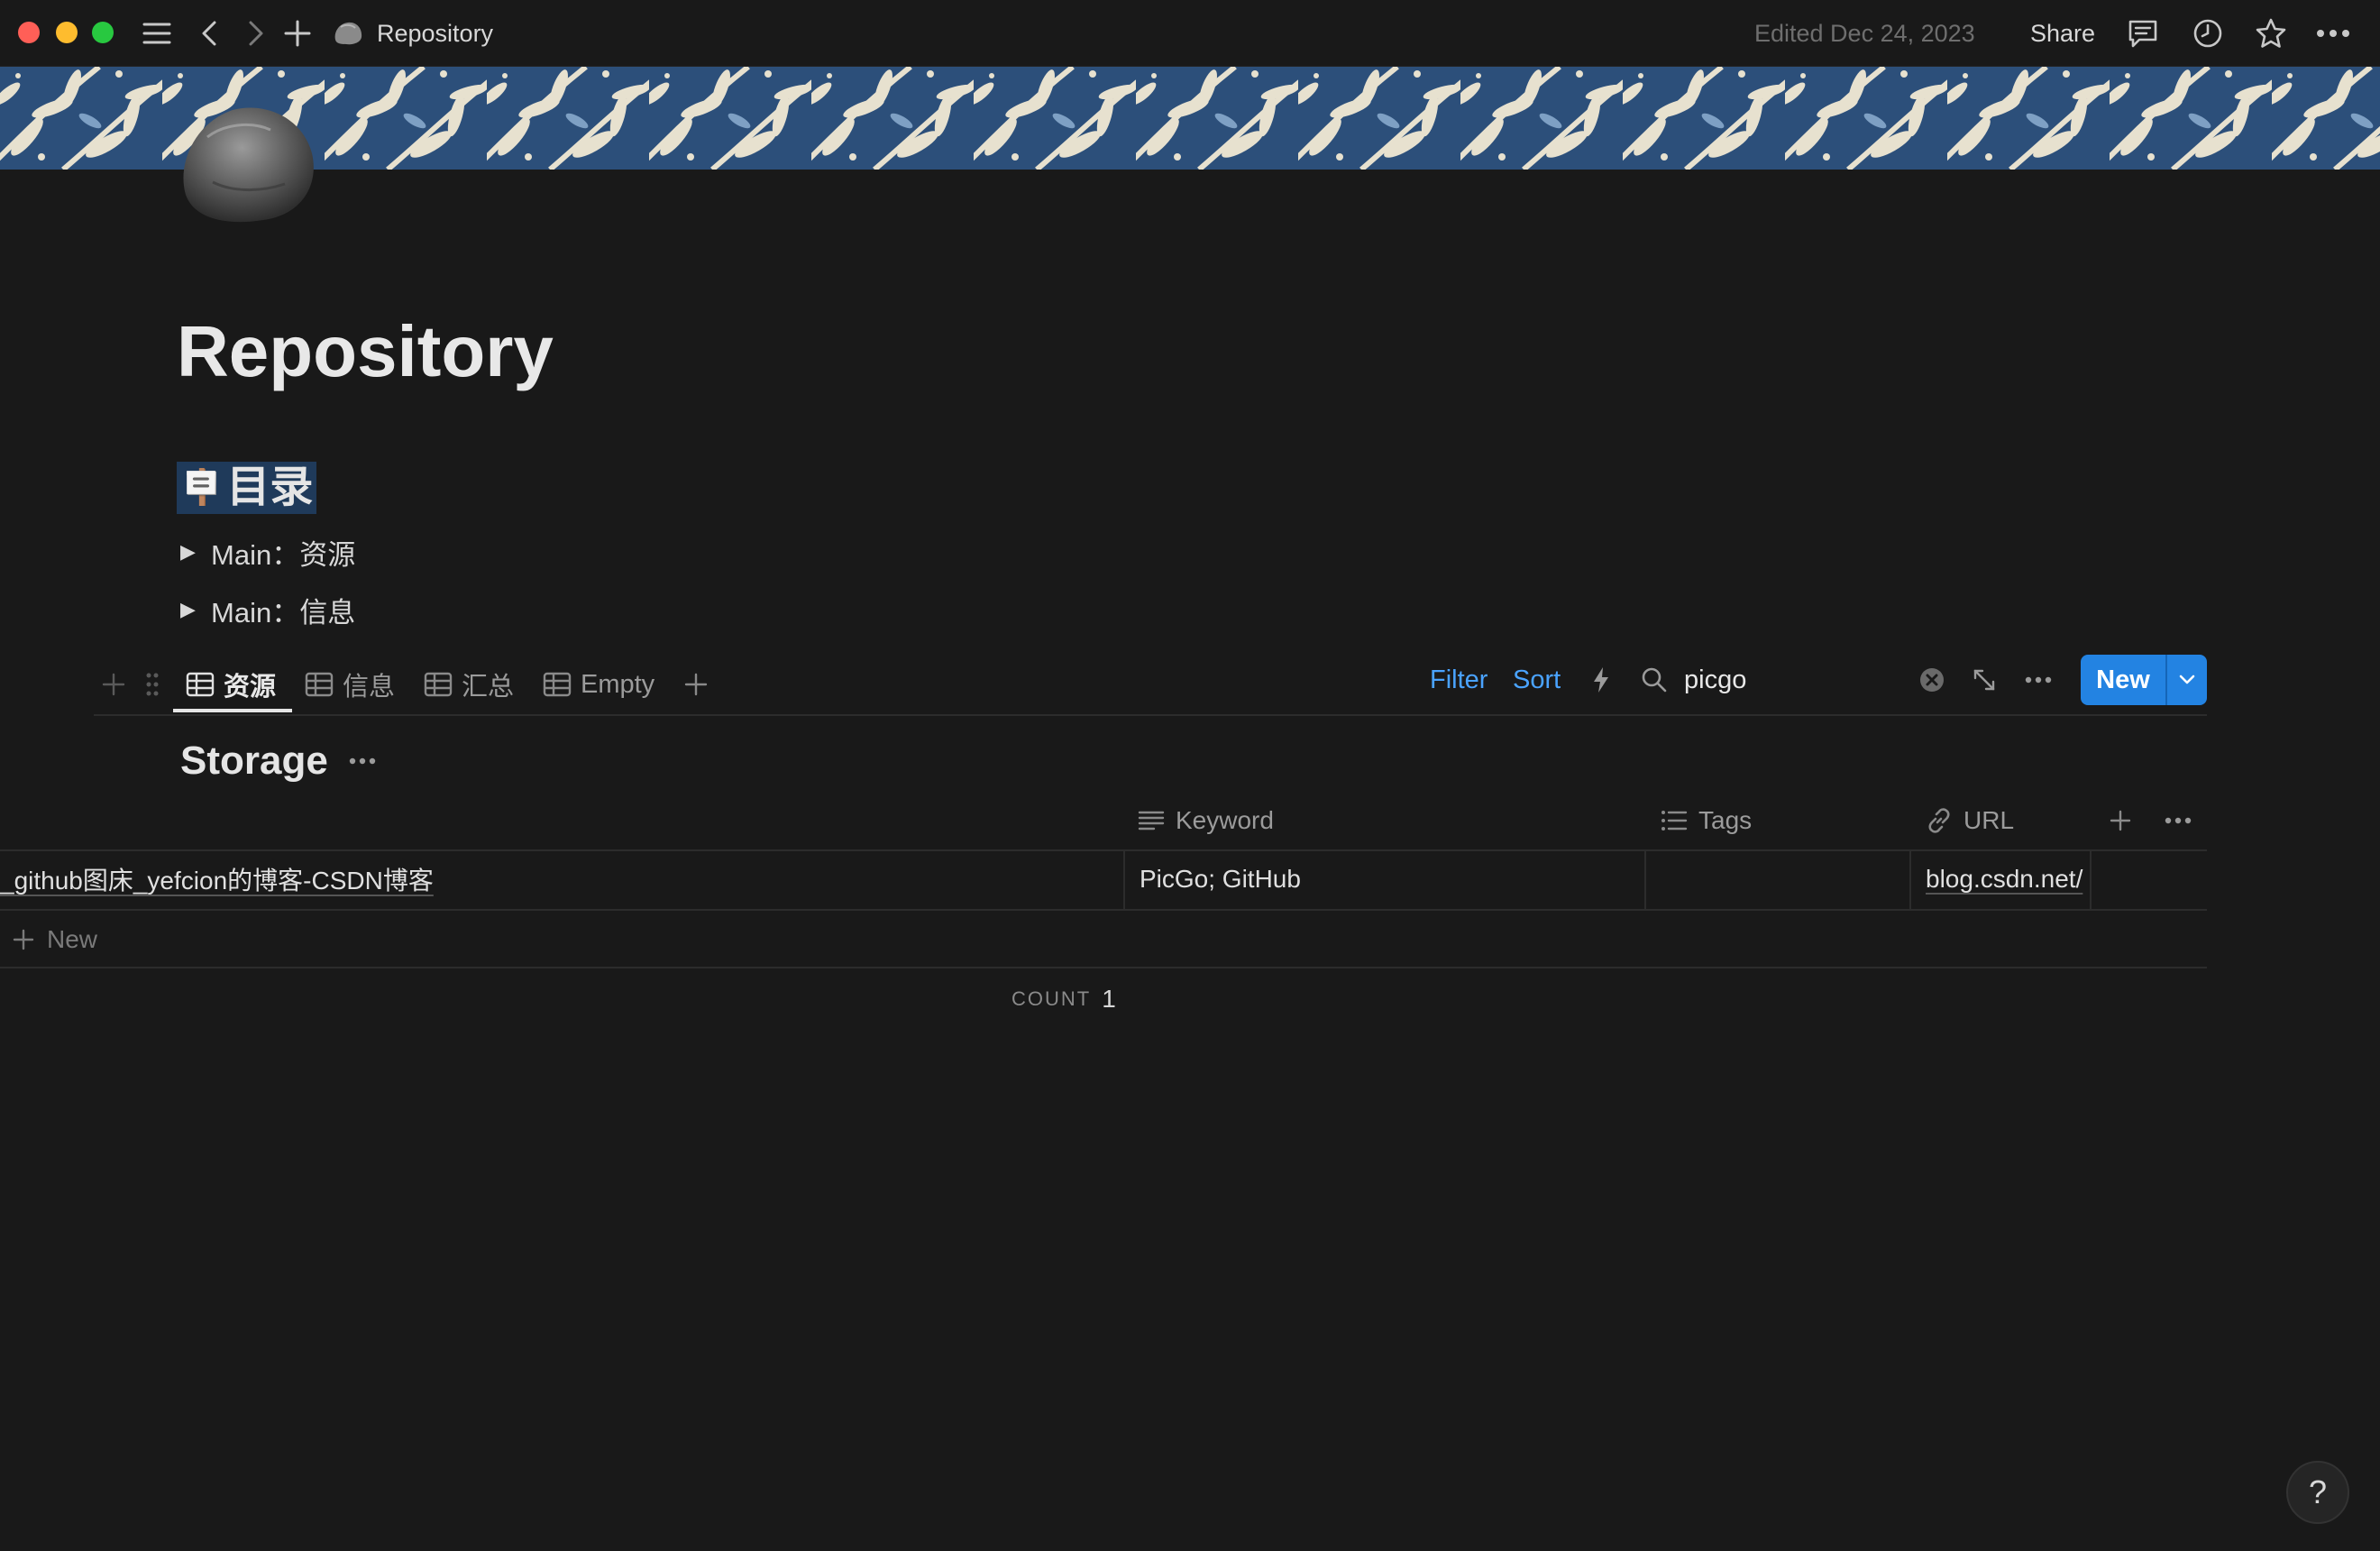 The width and height of the screenshot is (2380, 1551). I want to click on breadcrumb-page-title: Repository, so click(435, 33).